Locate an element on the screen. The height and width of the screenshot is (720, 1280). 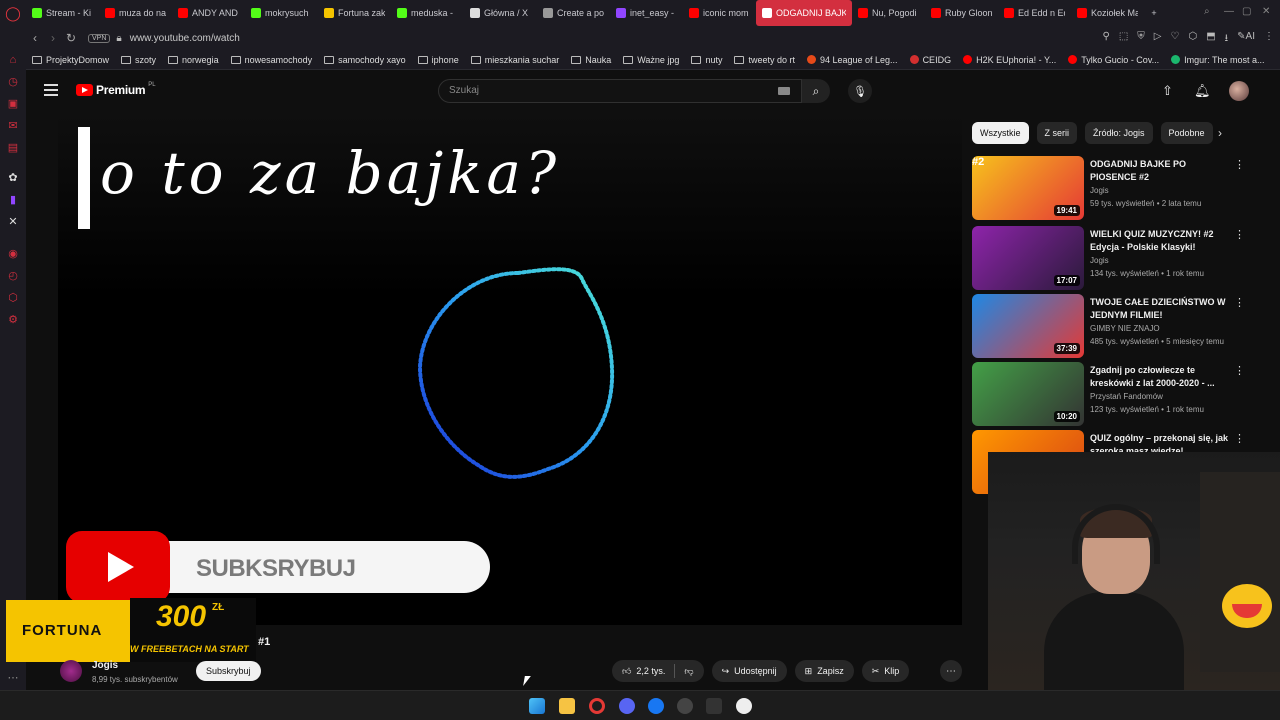
search-tabs-icon: ⌕ is located at coordinates (1207, 11).